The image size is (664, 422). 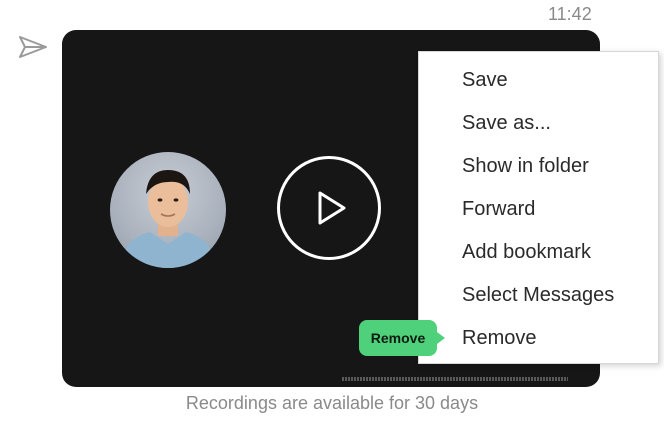 What do you see at coordinates (538, 252) in the screenshot?
I see `menu-item-add-bookmark: Add bookmark` at bounding box center [538, 252].